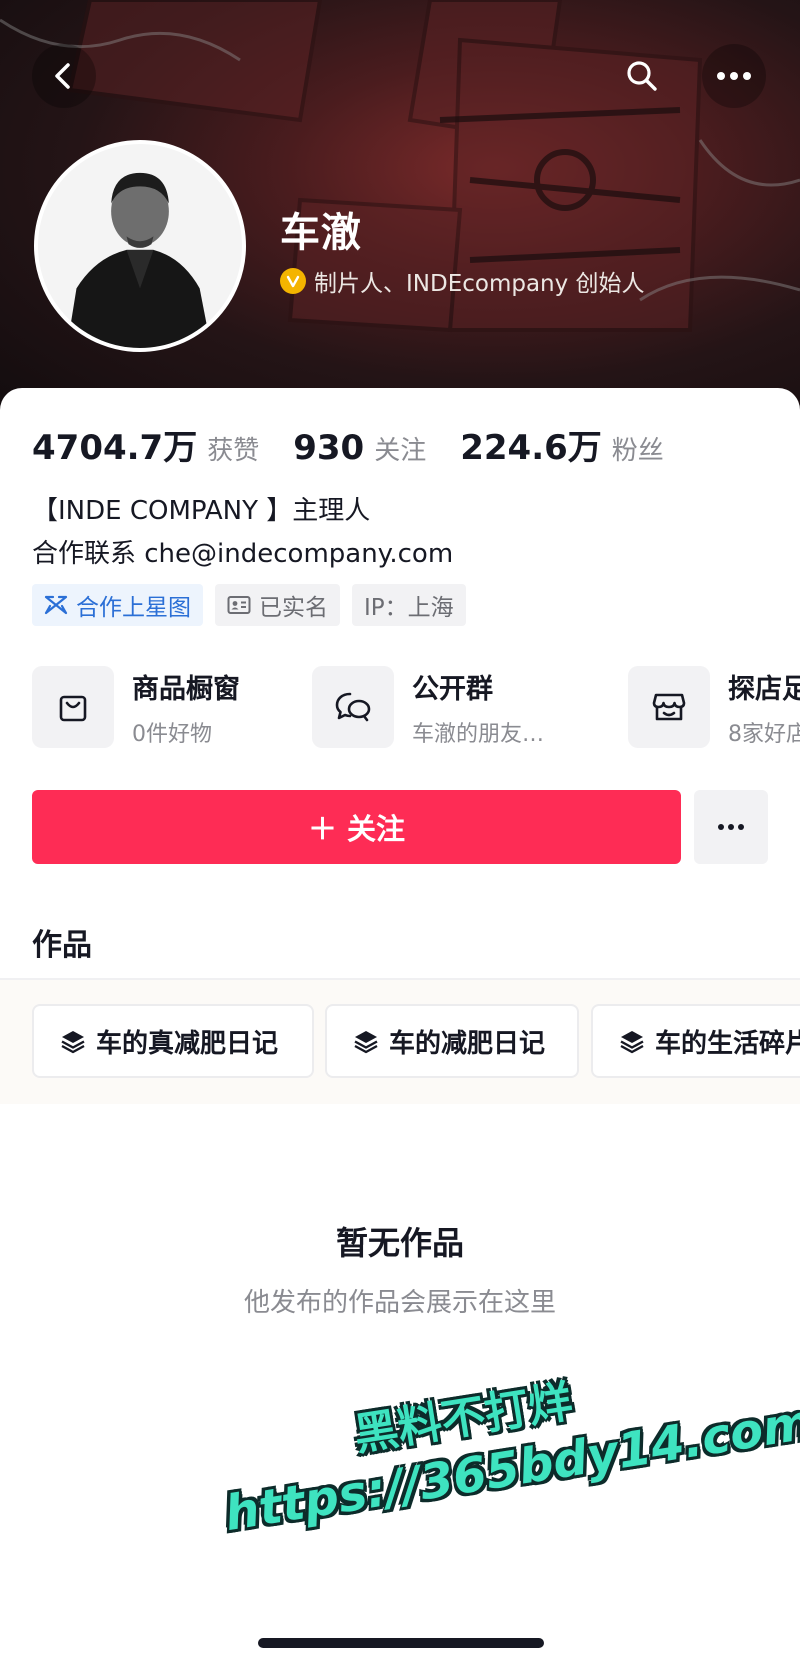  I want to click on avatar, so click(140, 246).